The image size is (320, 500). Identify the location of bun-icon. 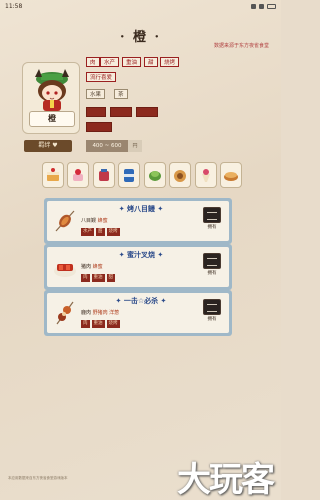
(180, 176).